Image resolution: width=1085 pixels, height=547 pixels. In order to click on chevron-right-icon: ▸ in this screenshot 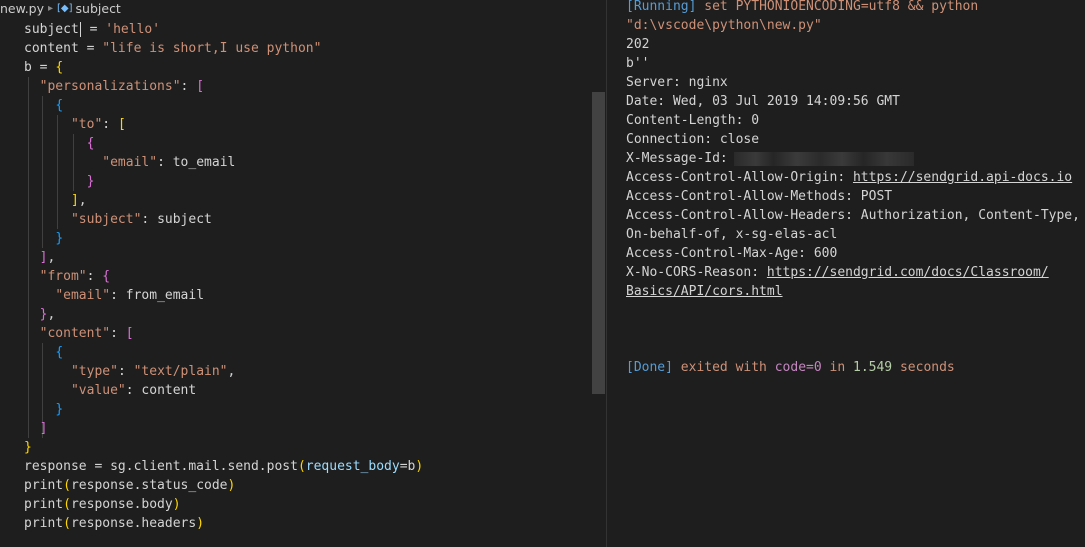, I will do `click(51, 8)`.